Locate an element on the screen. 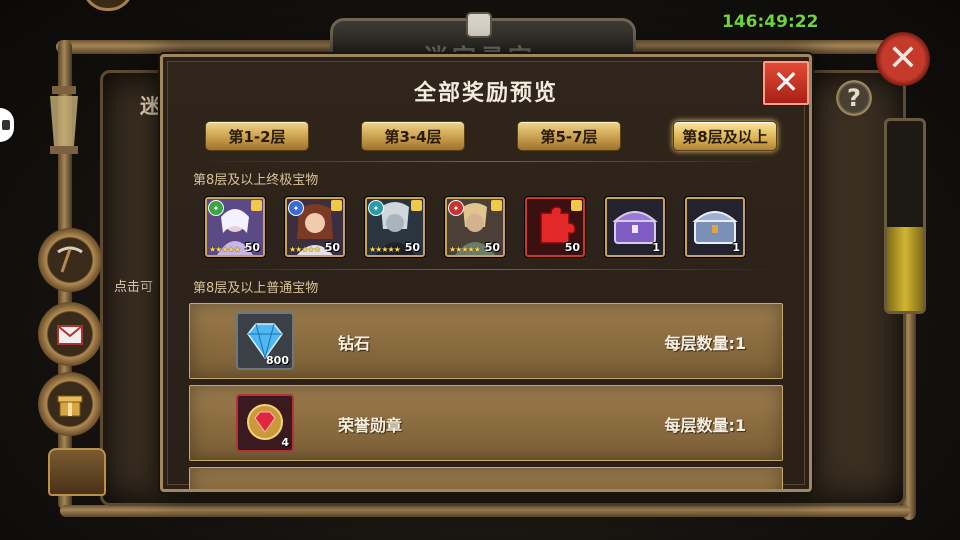 This screenshot has height=540, width=960. normal-section-label: 第8层及以上普通宝物 is located at coordinates (256, 288).